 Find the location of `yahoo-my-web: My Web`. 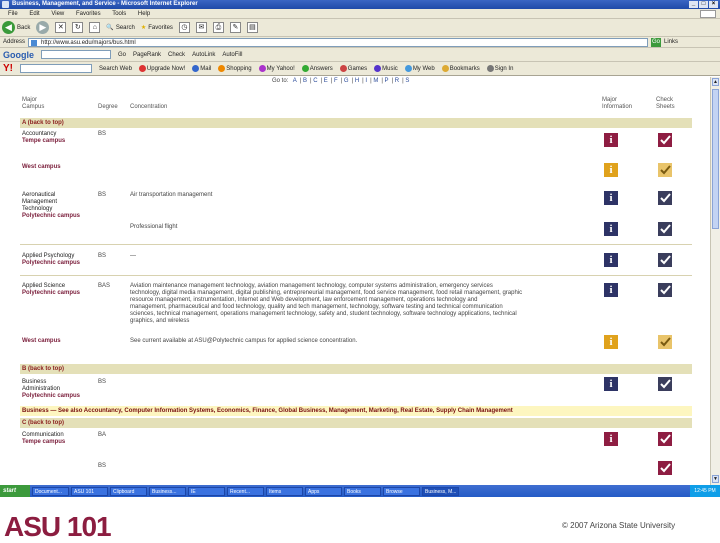

yahoo-my-web: My Web is located at coordinates (419, 68).